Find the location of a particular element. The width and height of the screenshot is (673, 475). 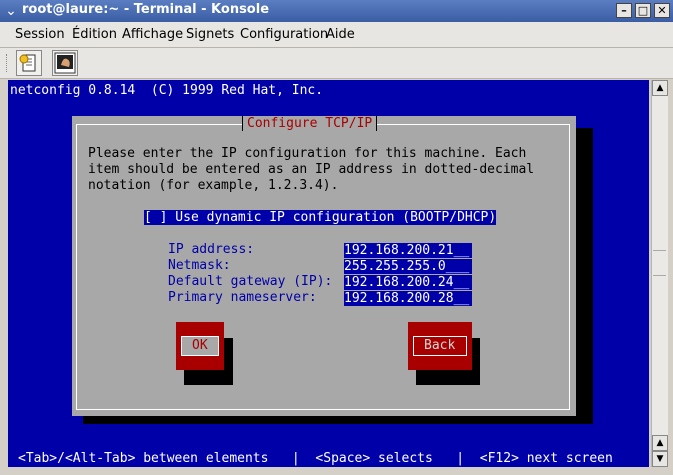

back-button-face: Back is located at coordinates (440, 346).